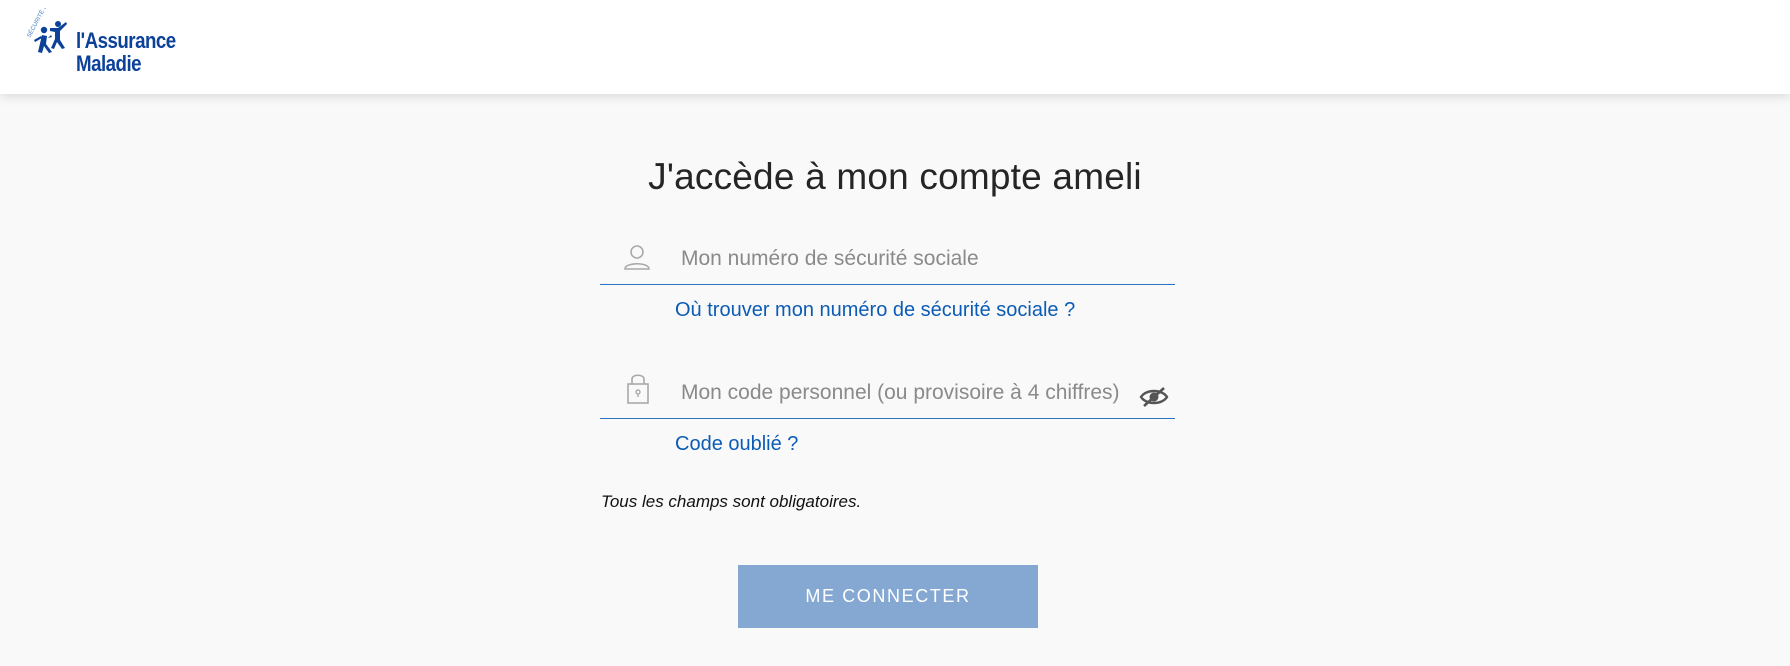  Describe the element at coordinates (638, 391) in the screenshot. I see `lock-icon` at that location.